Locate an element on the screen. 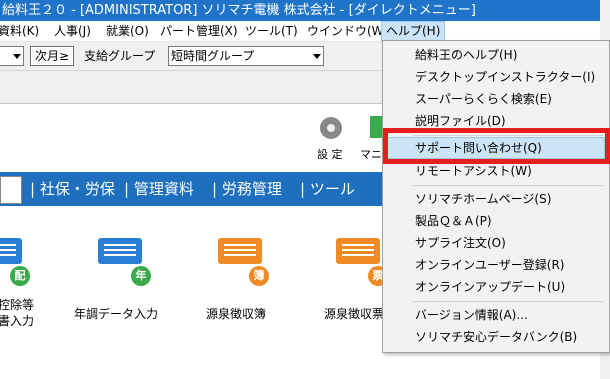 This screenshot has height=379, width=610. tab-kanri-shiryo: | 管理資料 is located at coordinates (159, 189).